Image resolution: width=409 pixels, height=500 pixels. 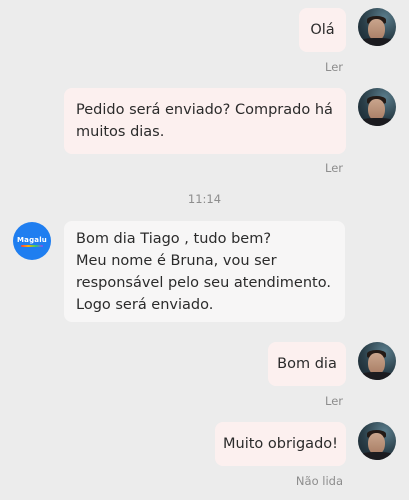 What do you see at coordinates (319, 481) in the screenshot?
I see `unread-status: Não lida` at bounding box center [319, 481].